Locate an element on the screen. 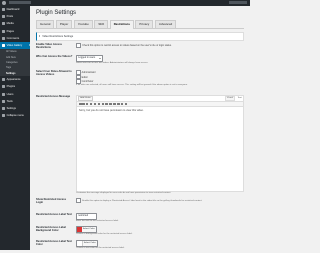 The height and width of the screenshot is (253, 320). tab-seo: SEO is located at coordinates (101, 24).